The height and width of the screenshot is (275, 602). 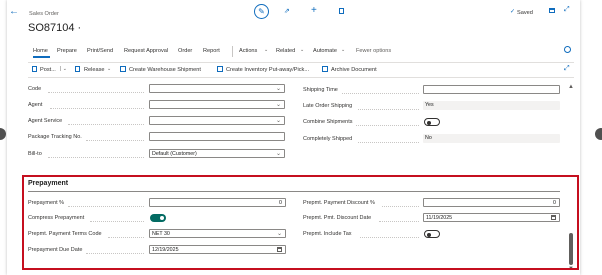 What do you see at coordinates (285, 51) in the screenshot?
I see `tab-related: Related` at bounding box center [285, 51].